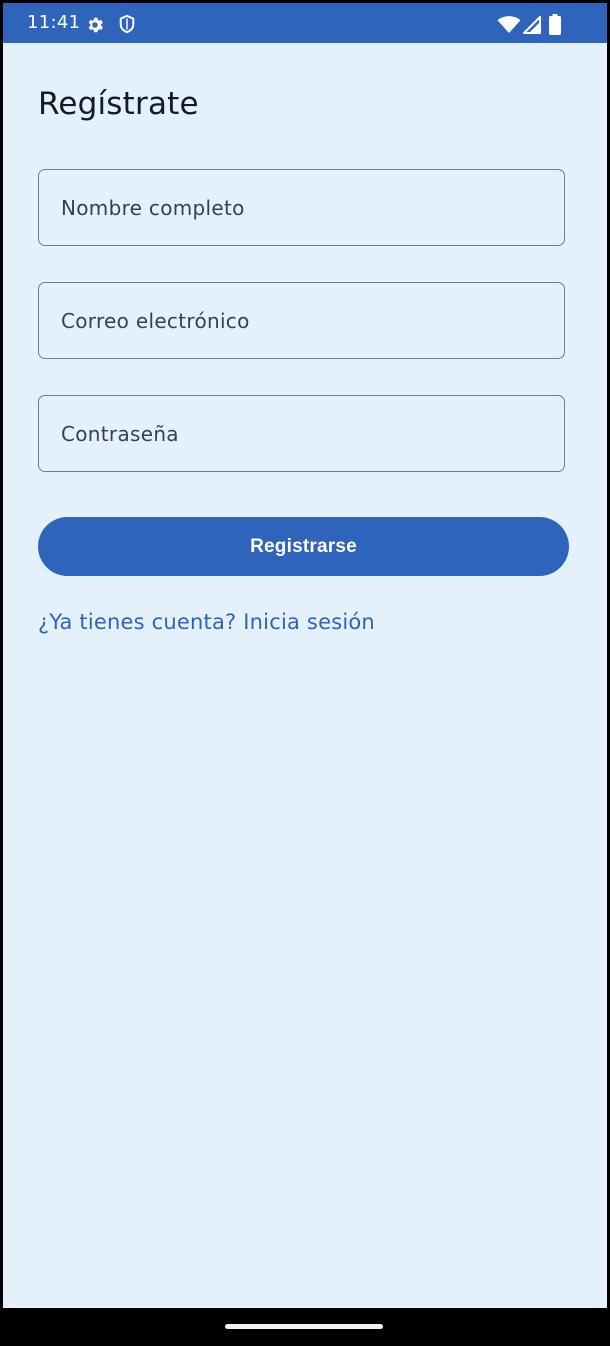  I want to click on register-button: Registrarse, so click(303, 546).